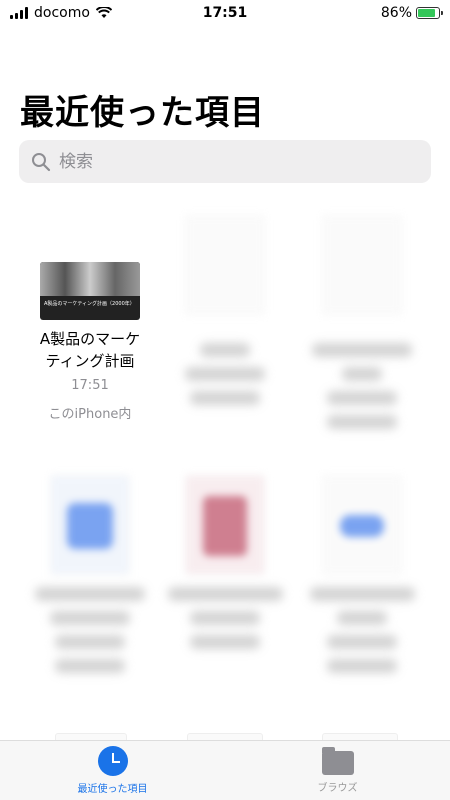 The image size is (450, 800). What do you see at coordinates (19, 13) in the screenshot?
I see `signal-icon` at bounding box center [19, 13].